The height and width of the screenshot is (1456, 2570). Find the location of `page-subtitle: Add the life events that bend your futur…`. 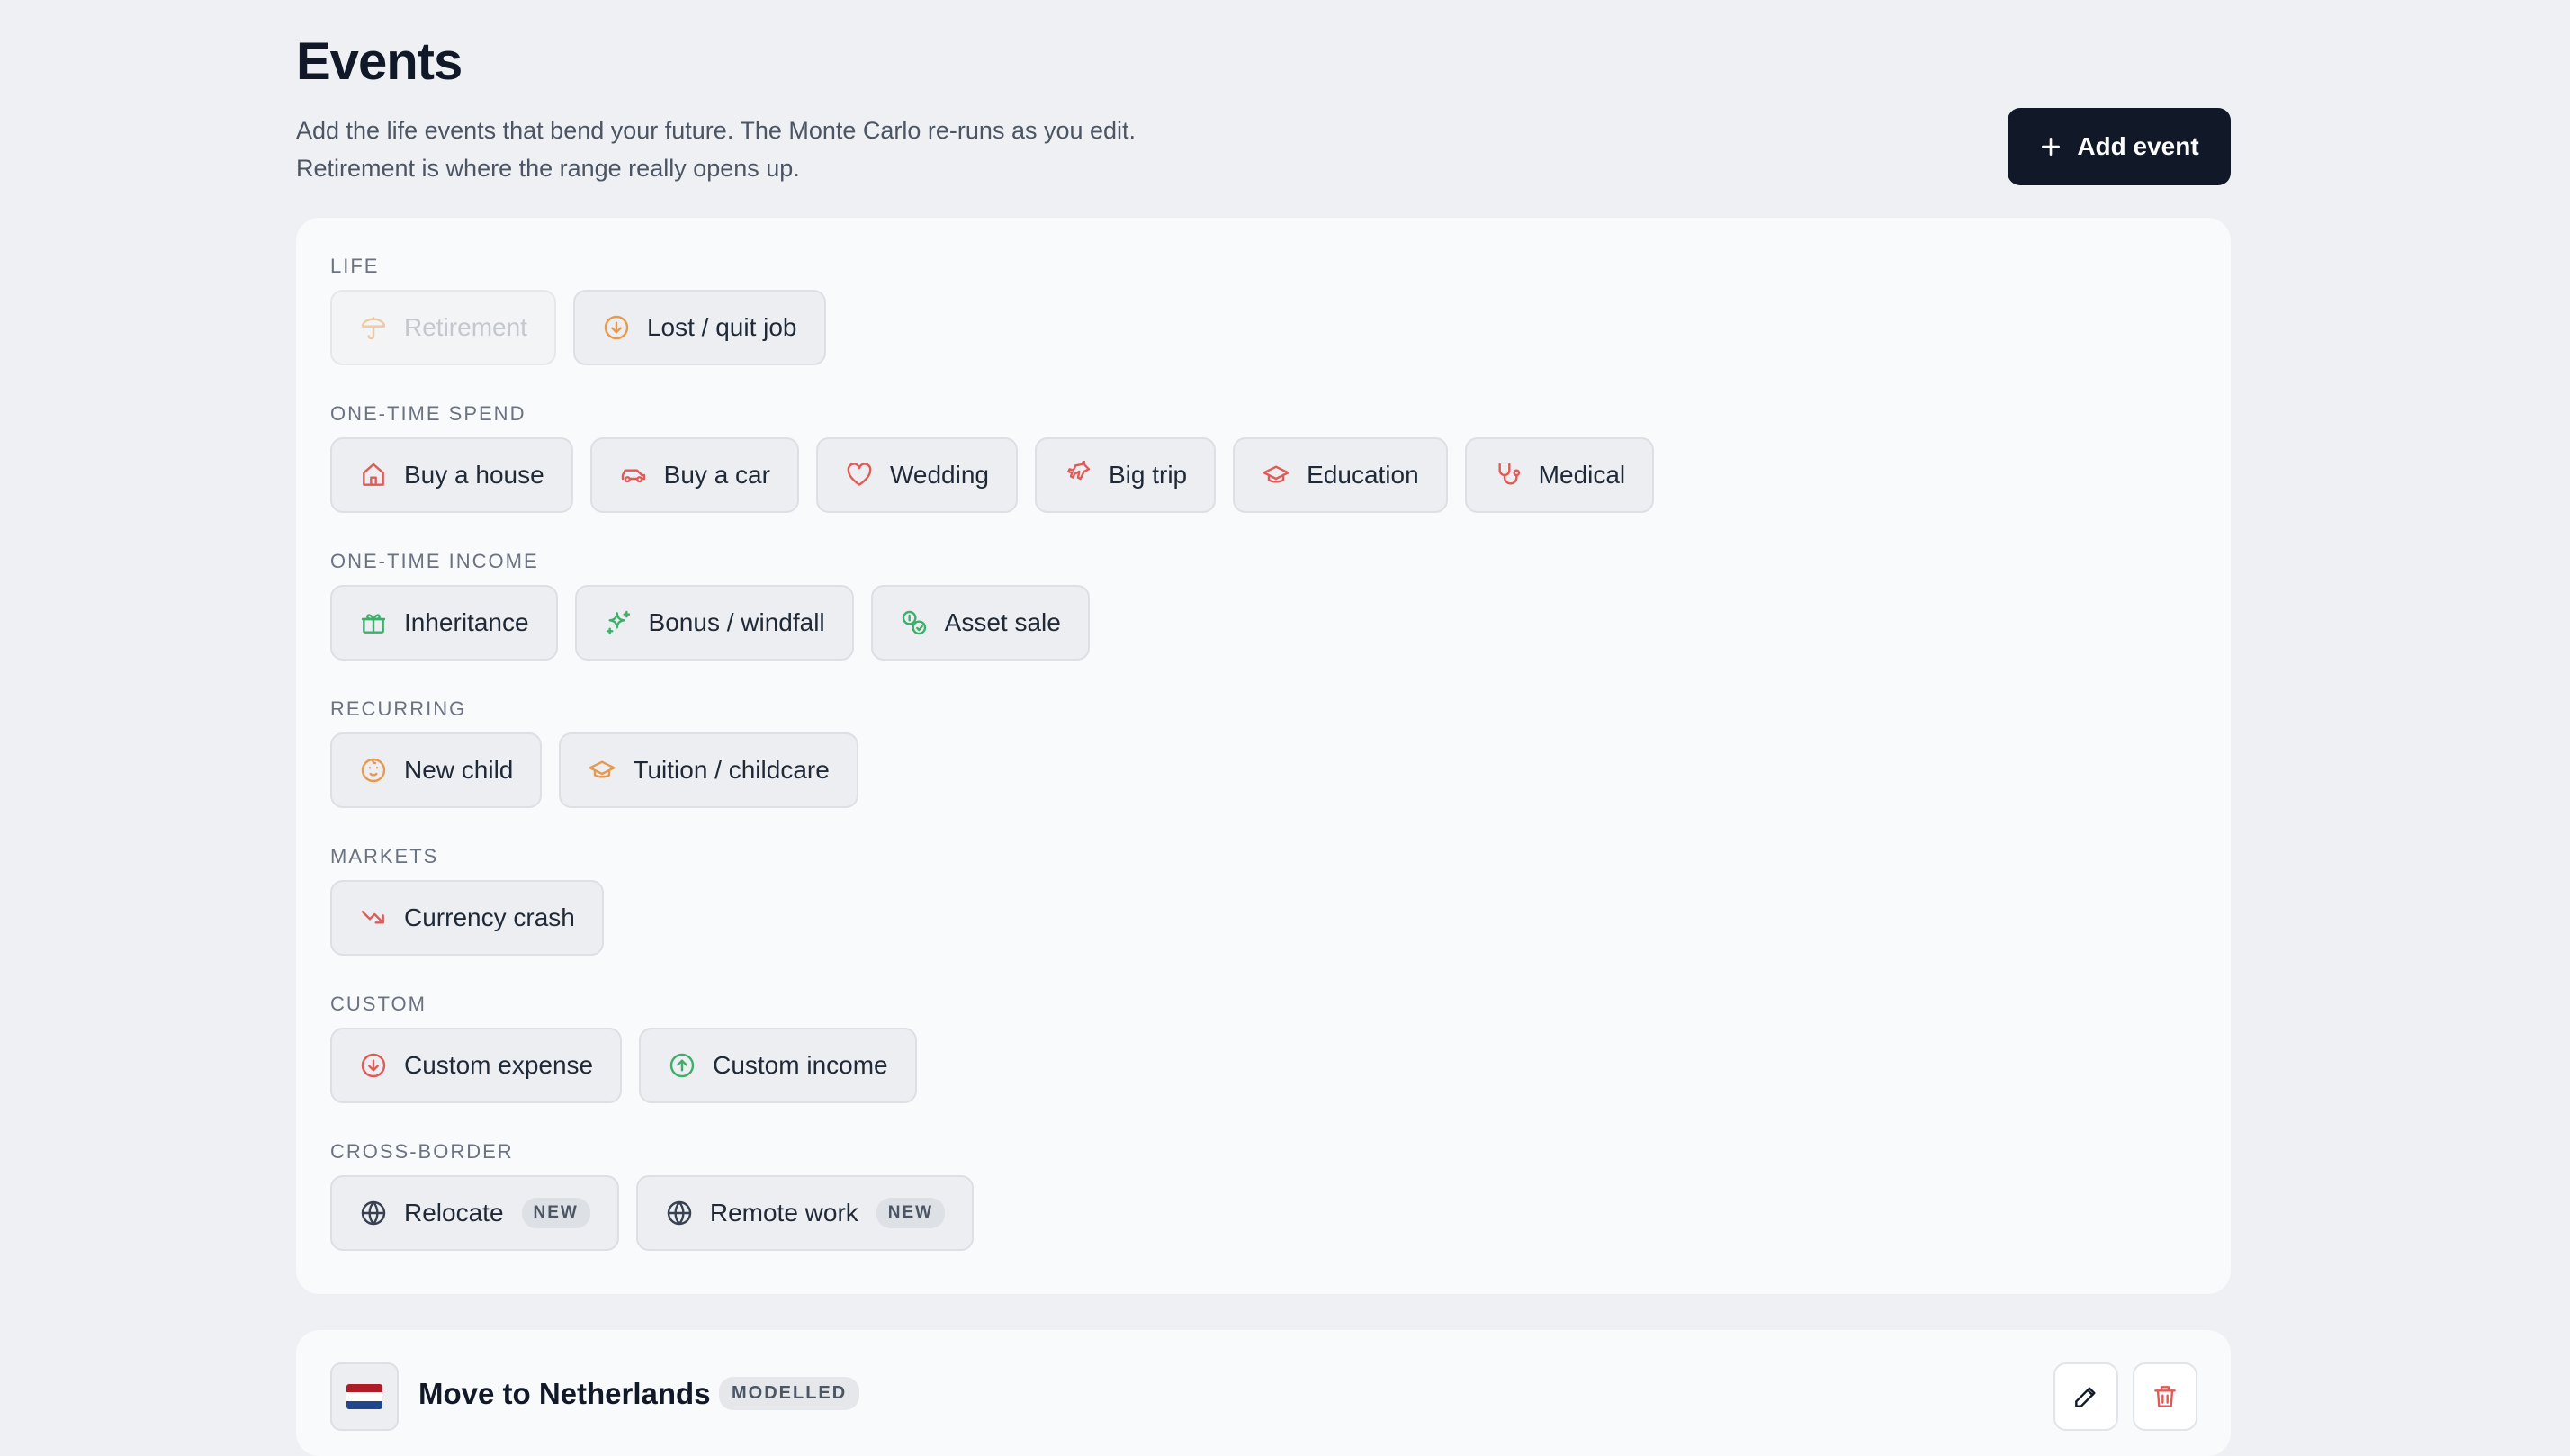

page-subtitle: Add the life events that bend your futur… is located at coordinates (836, 149).